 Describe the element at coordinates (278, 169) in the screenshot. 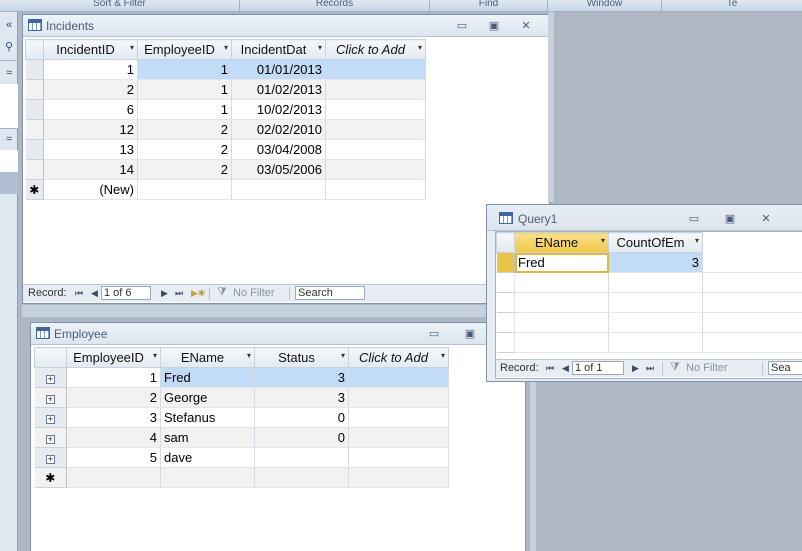

I see `cell-incidentdate: 03/05/2006` at that location.